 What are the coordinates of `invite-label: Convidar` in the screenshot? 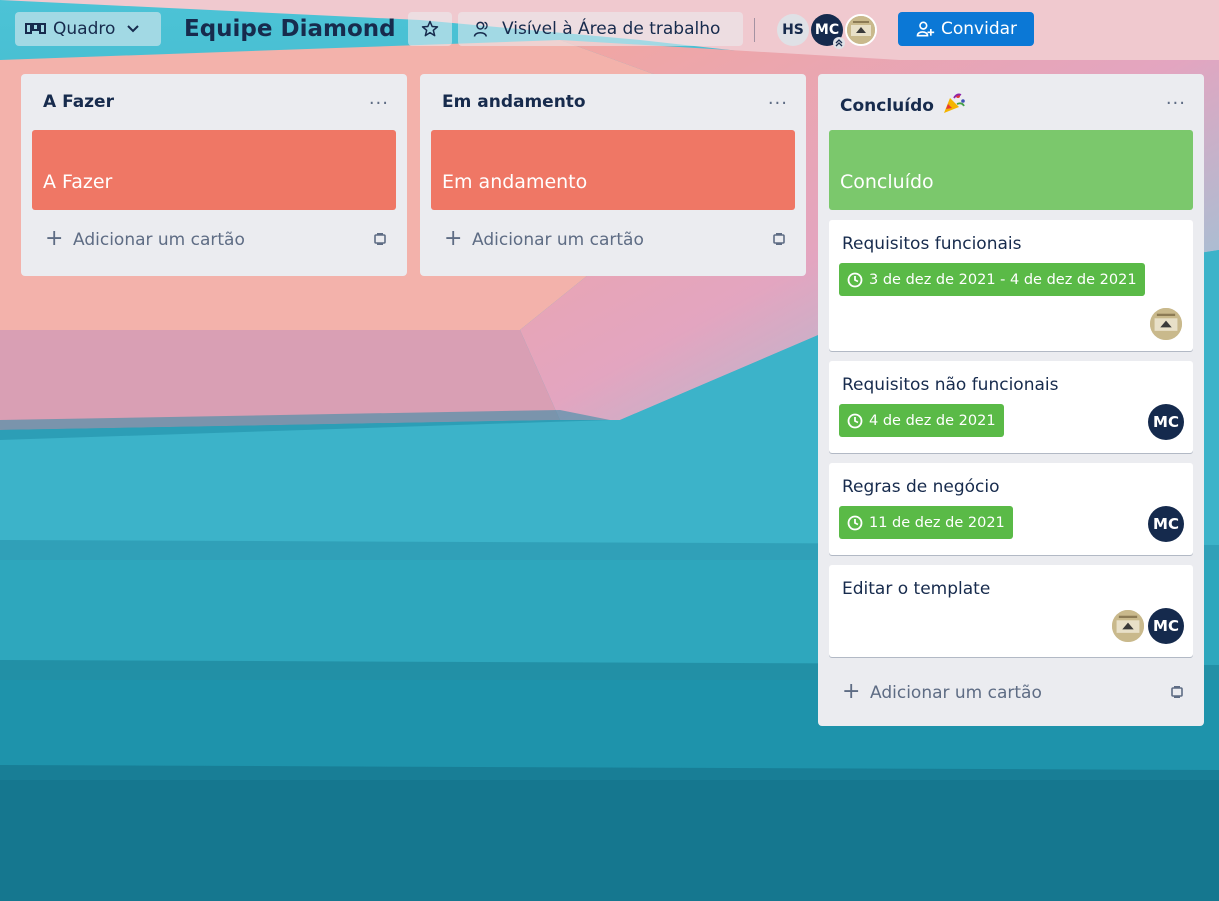 It's located at (979, 29).